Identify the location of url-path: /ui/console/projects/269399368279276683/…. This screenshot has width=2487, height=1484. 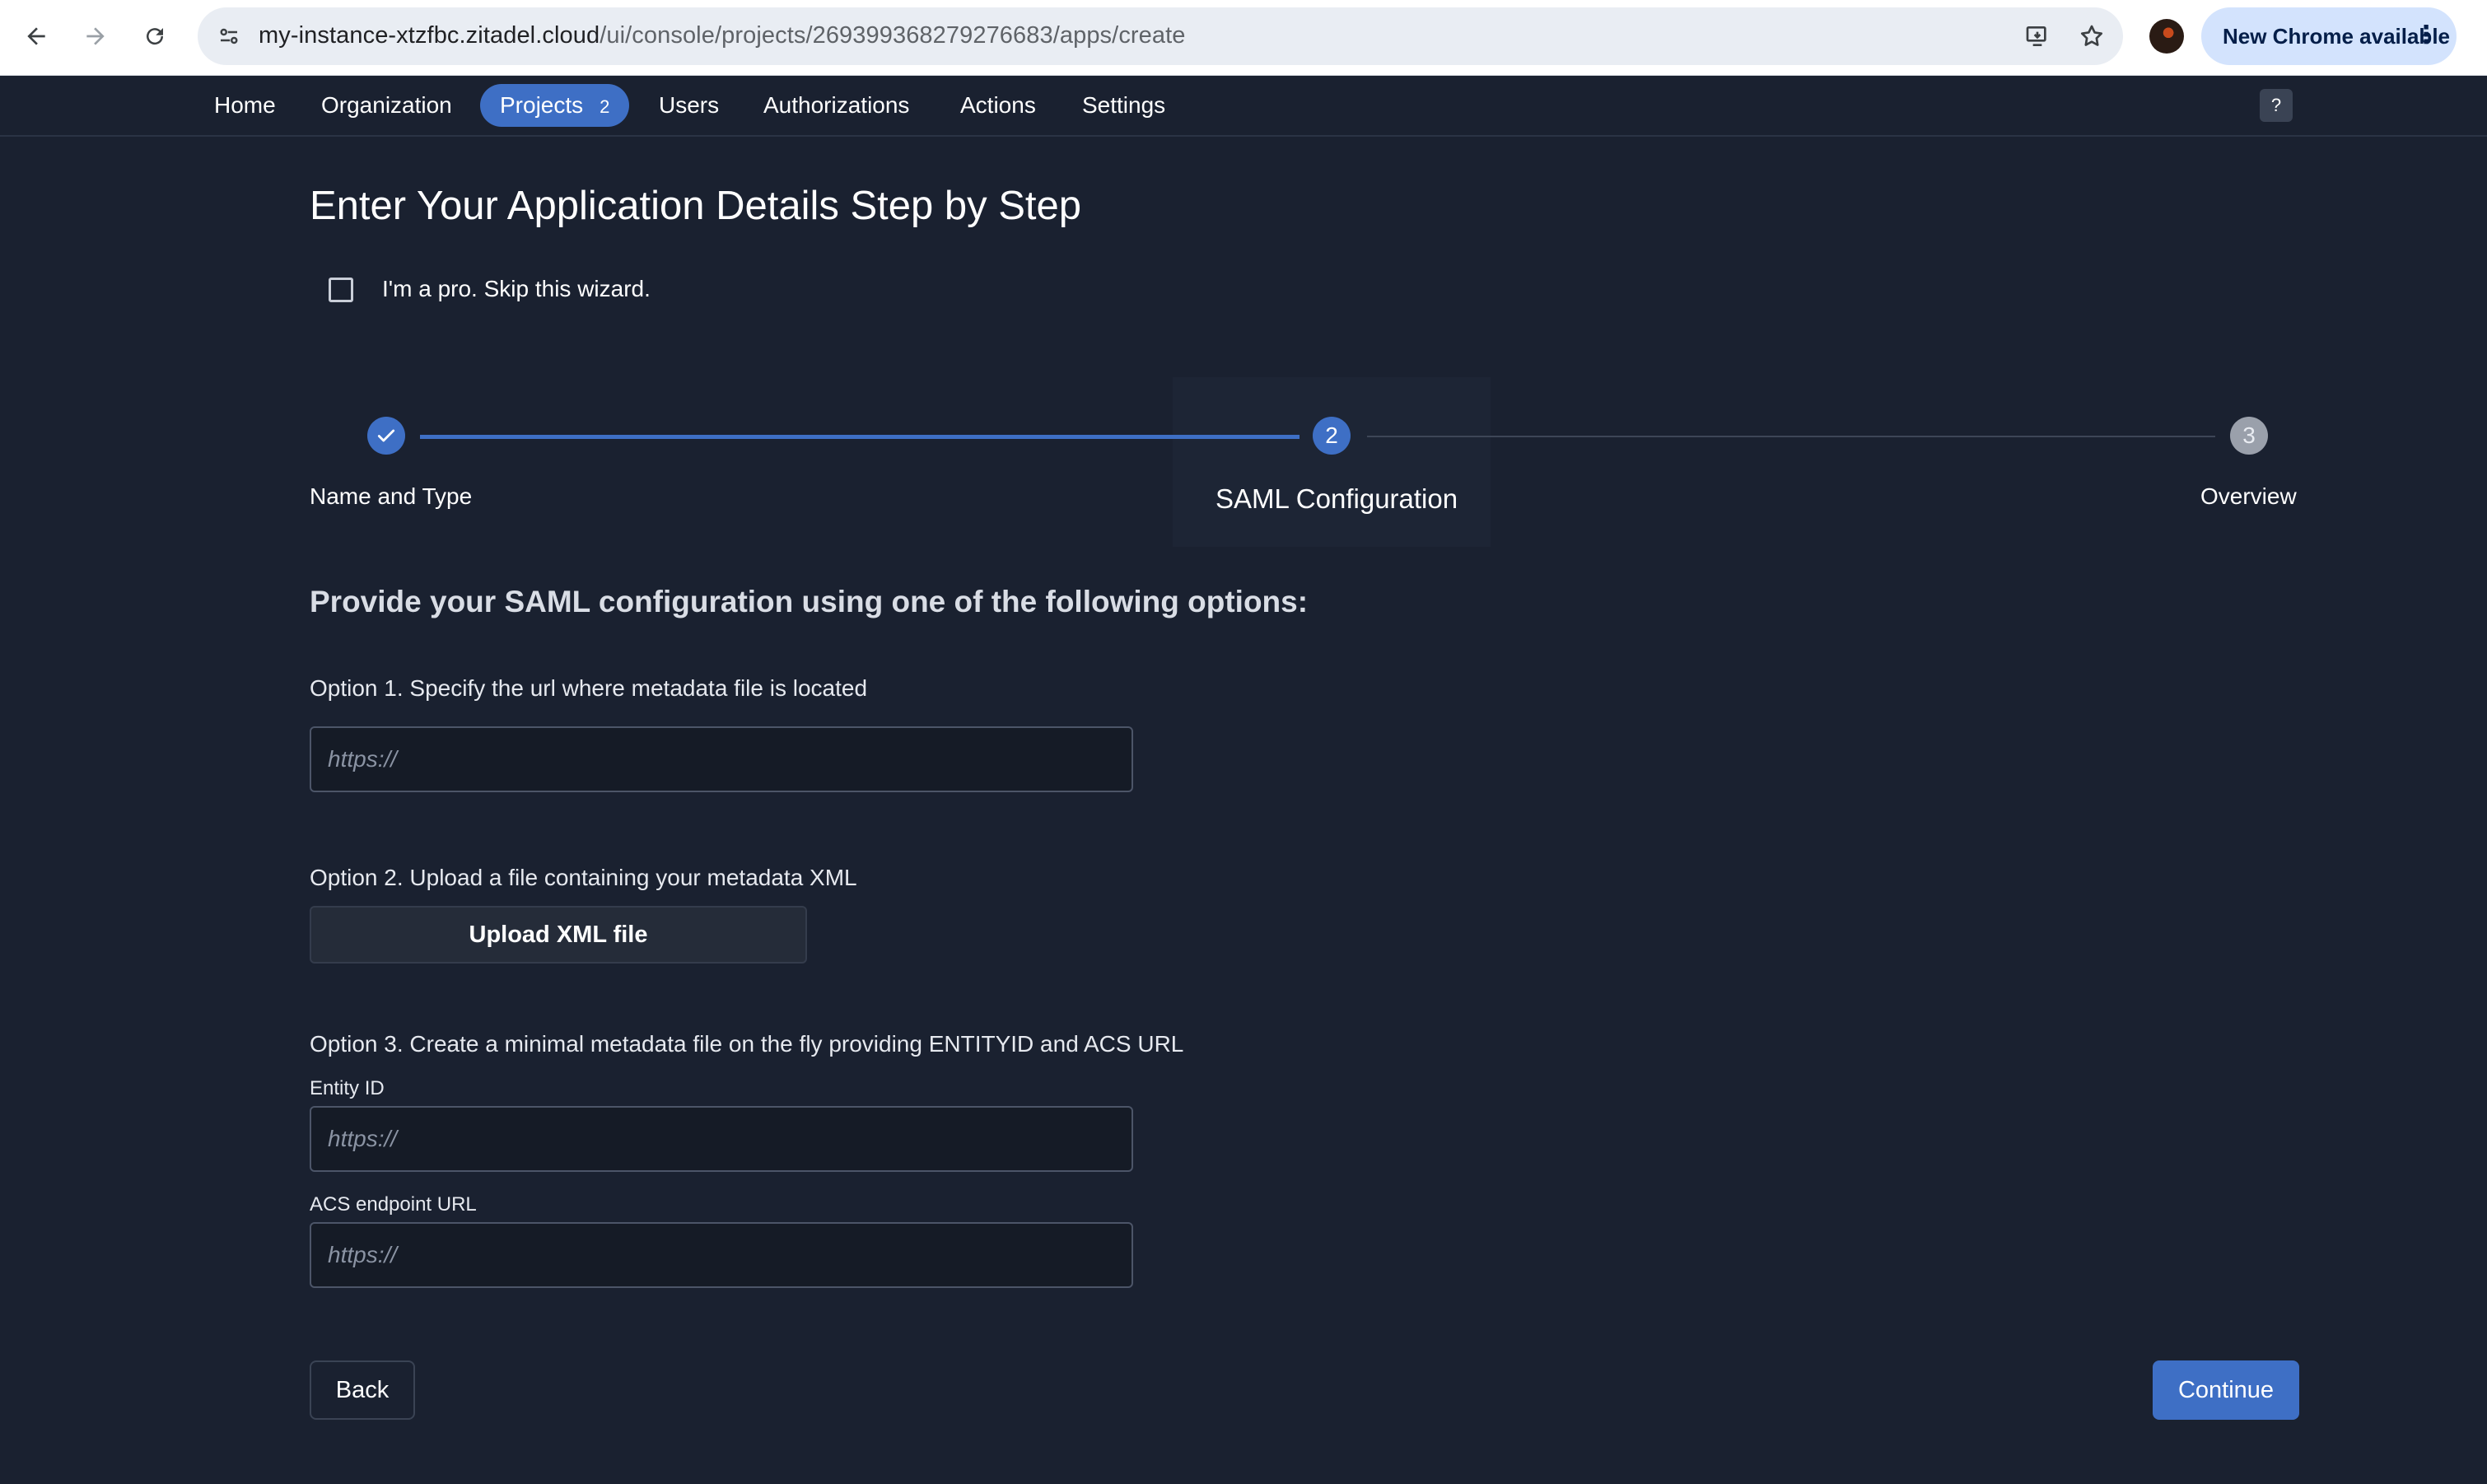
(893, 35).